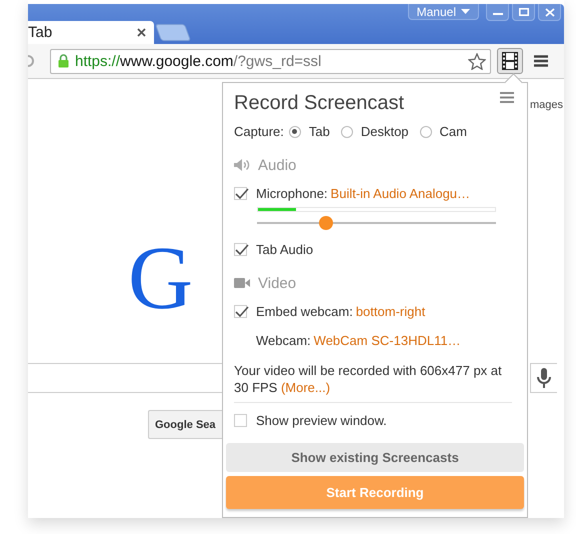  What do you see at coordinates (309, 131) in the screenshot?
I see `radio-option: Tab` at bounding box center [309, 131].